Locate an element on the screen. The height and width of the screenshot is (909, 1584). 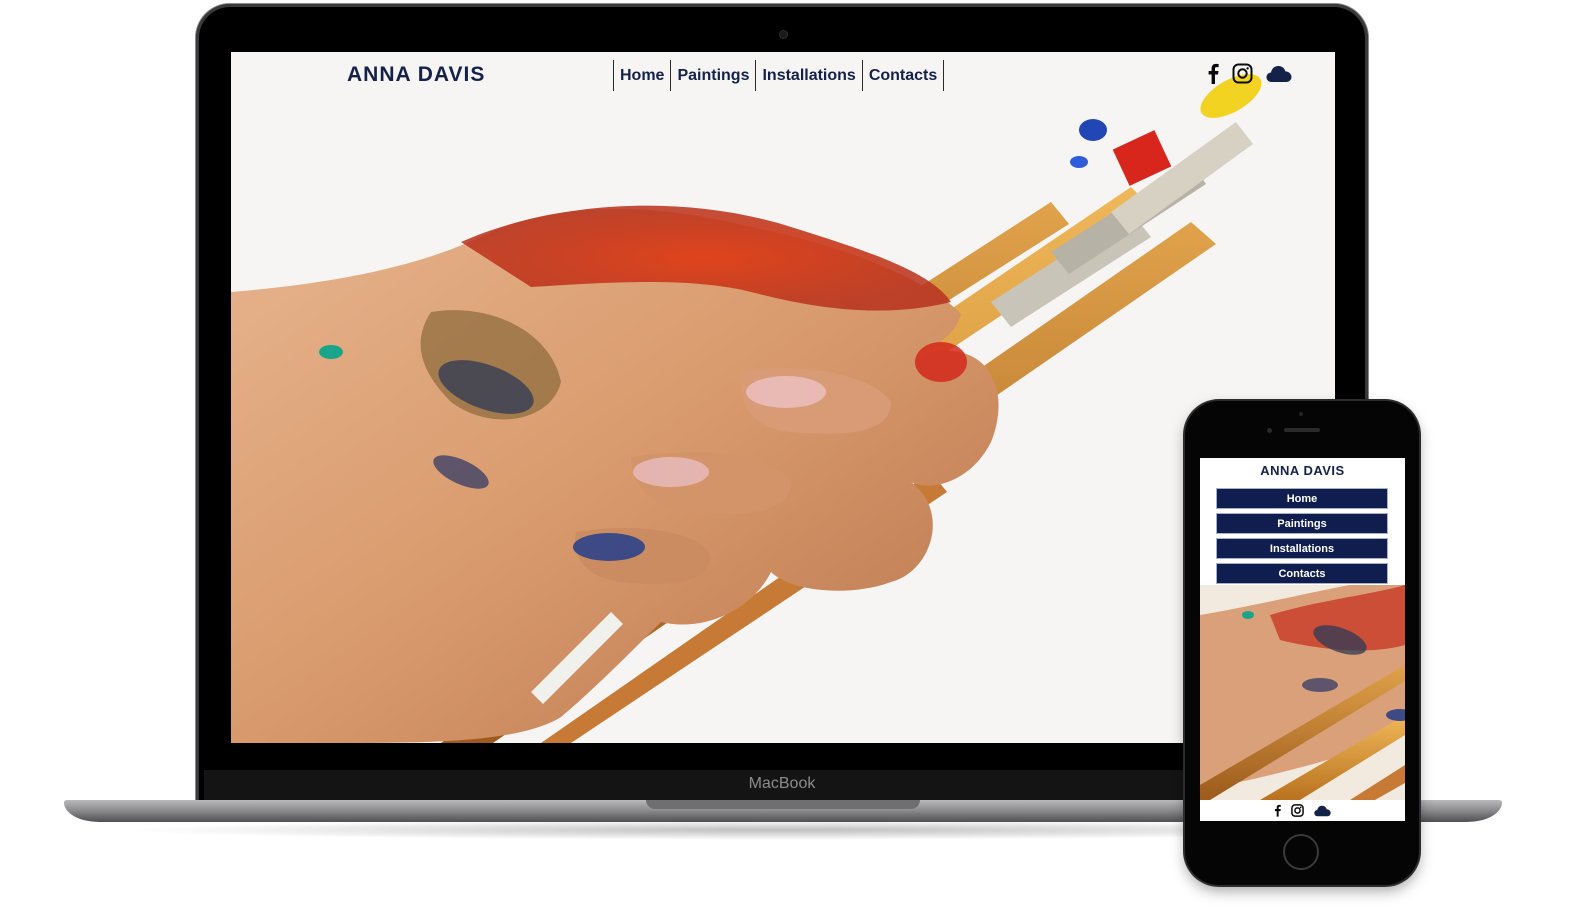
social-links is located at coordinates (1249, 73).